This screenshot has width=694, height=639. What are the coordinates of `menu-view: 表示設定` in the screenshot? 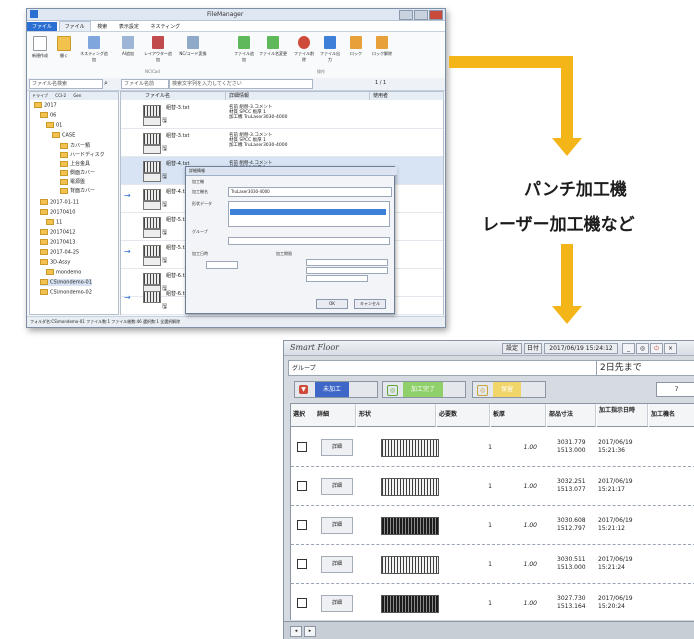 It's located at (129, 26).